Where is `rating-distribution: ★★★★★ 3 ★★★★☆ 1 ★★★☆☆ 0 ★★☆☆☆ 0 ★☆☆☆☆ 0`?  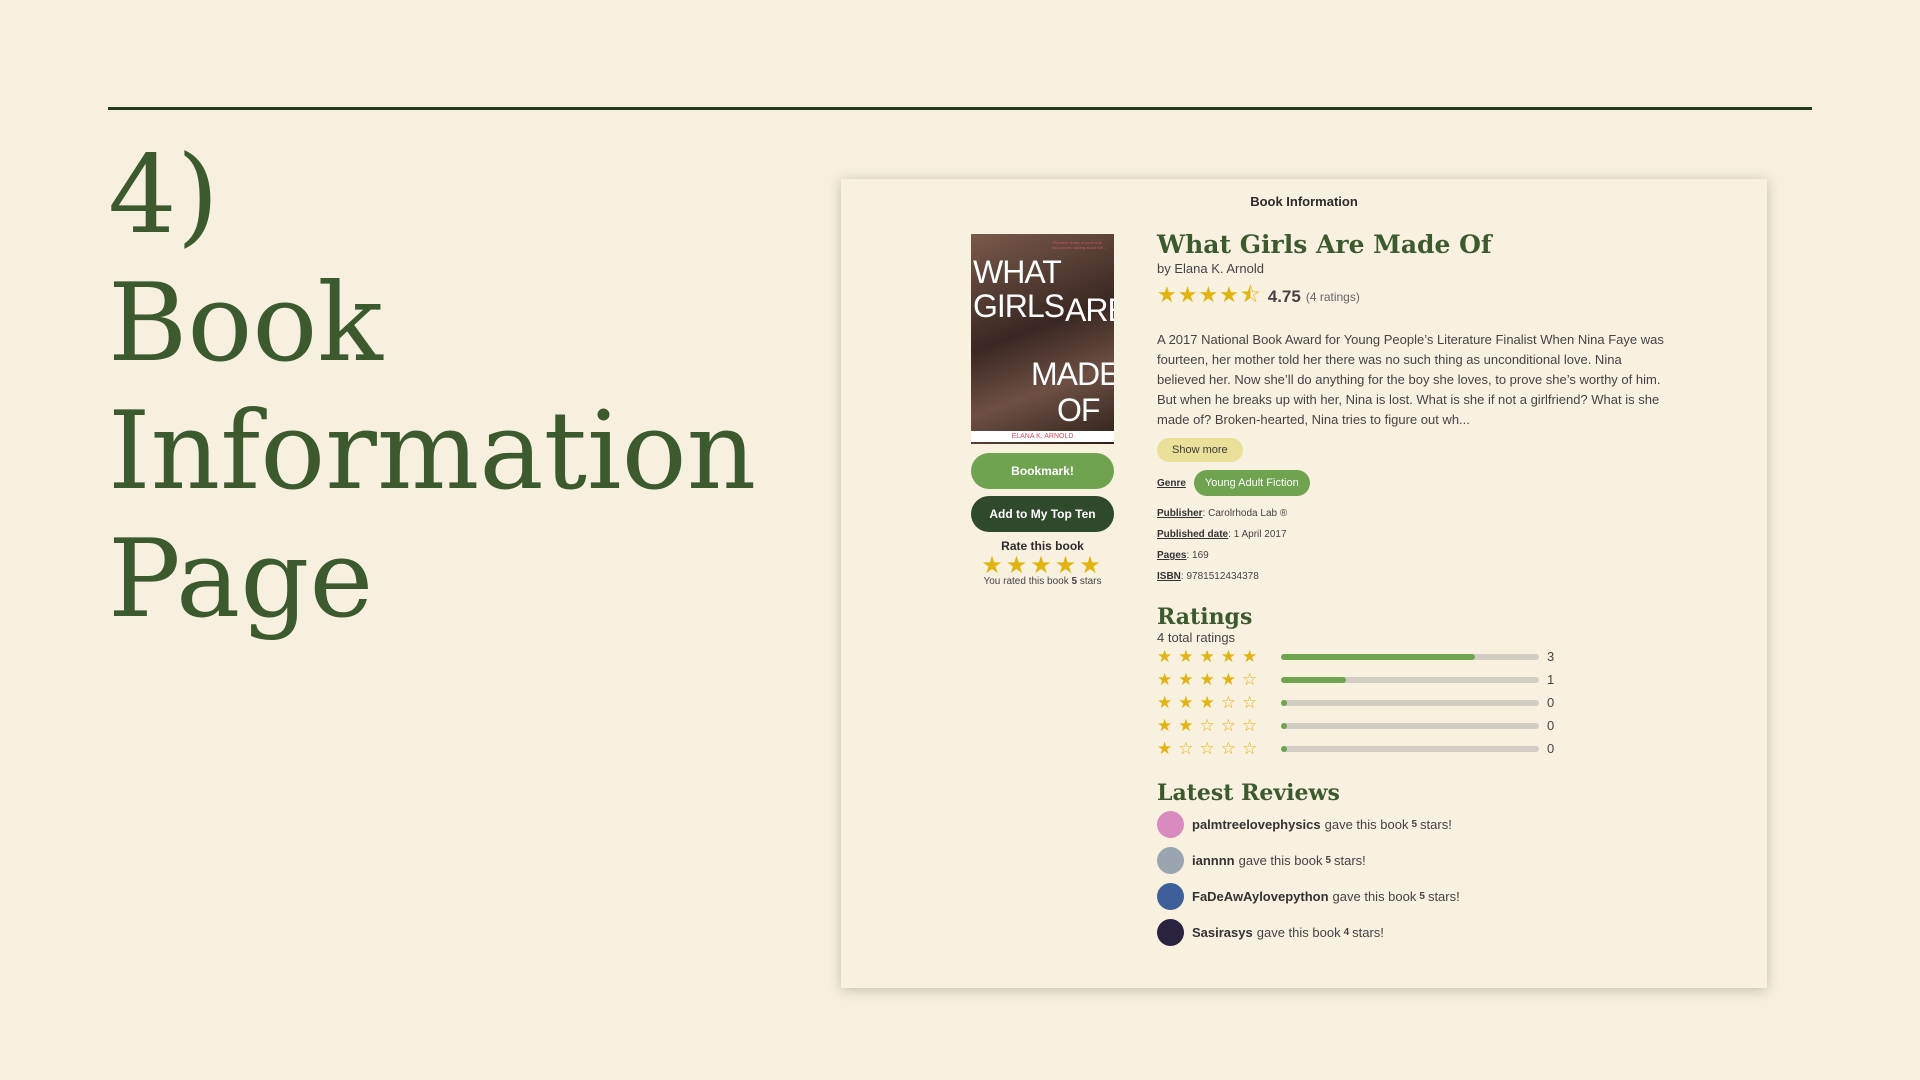
rating-distribution: ★★★★★ 3 ★★★★☆ 1 ★★★☆☆ 0 ★★☆☆☆ 0 ★☆☆☆☆ 0 is located at coordinates (1417, 702).